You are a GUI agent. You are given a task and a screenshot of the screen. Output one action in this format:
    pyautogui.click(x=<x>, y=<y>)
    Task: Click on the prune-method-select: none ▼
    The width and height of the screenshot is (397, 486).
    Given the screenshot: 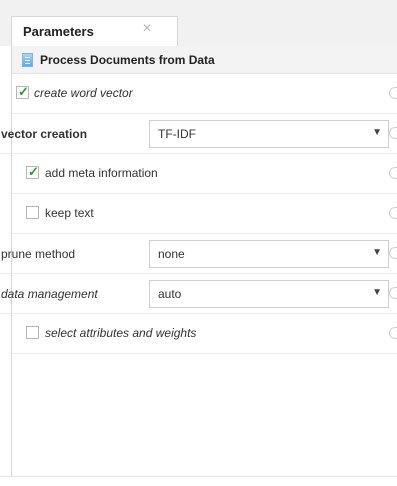 What is the action you would take?
    pyautogui.click(x=269, y=254)
    